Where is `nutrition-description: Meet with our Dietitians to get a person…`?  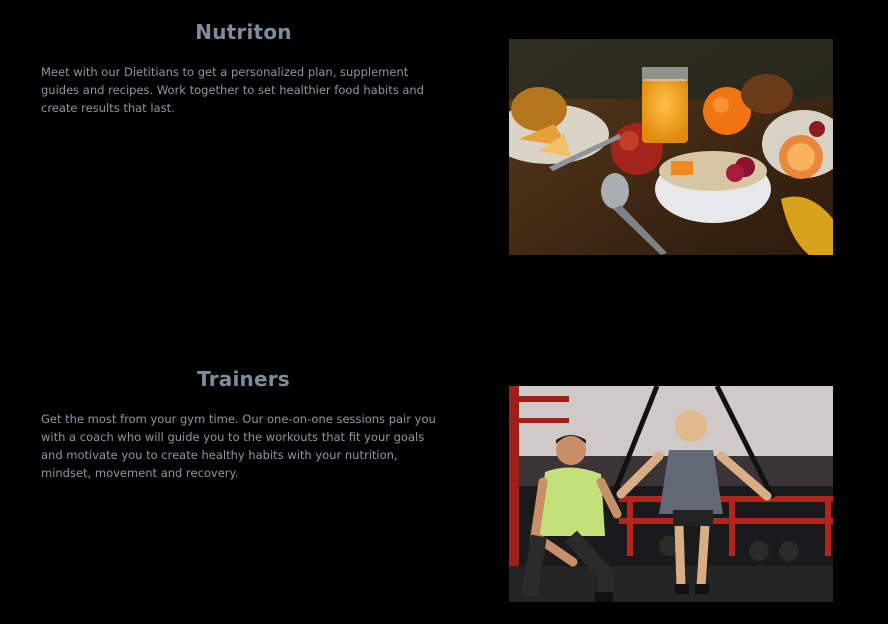
nutrition-description: Meet with our Dietitians to get a person… is located at coordinates (232, 90).